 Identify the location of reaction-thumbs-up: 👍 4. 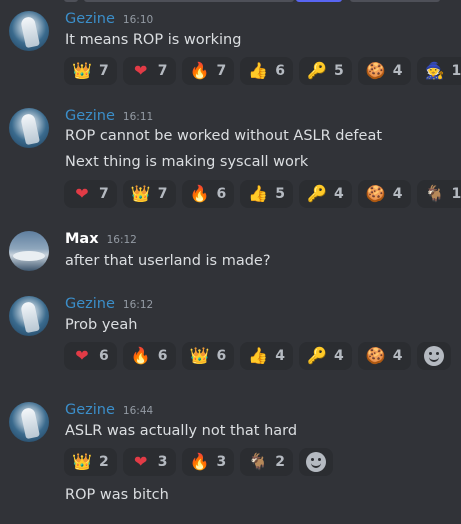
(266, 356).